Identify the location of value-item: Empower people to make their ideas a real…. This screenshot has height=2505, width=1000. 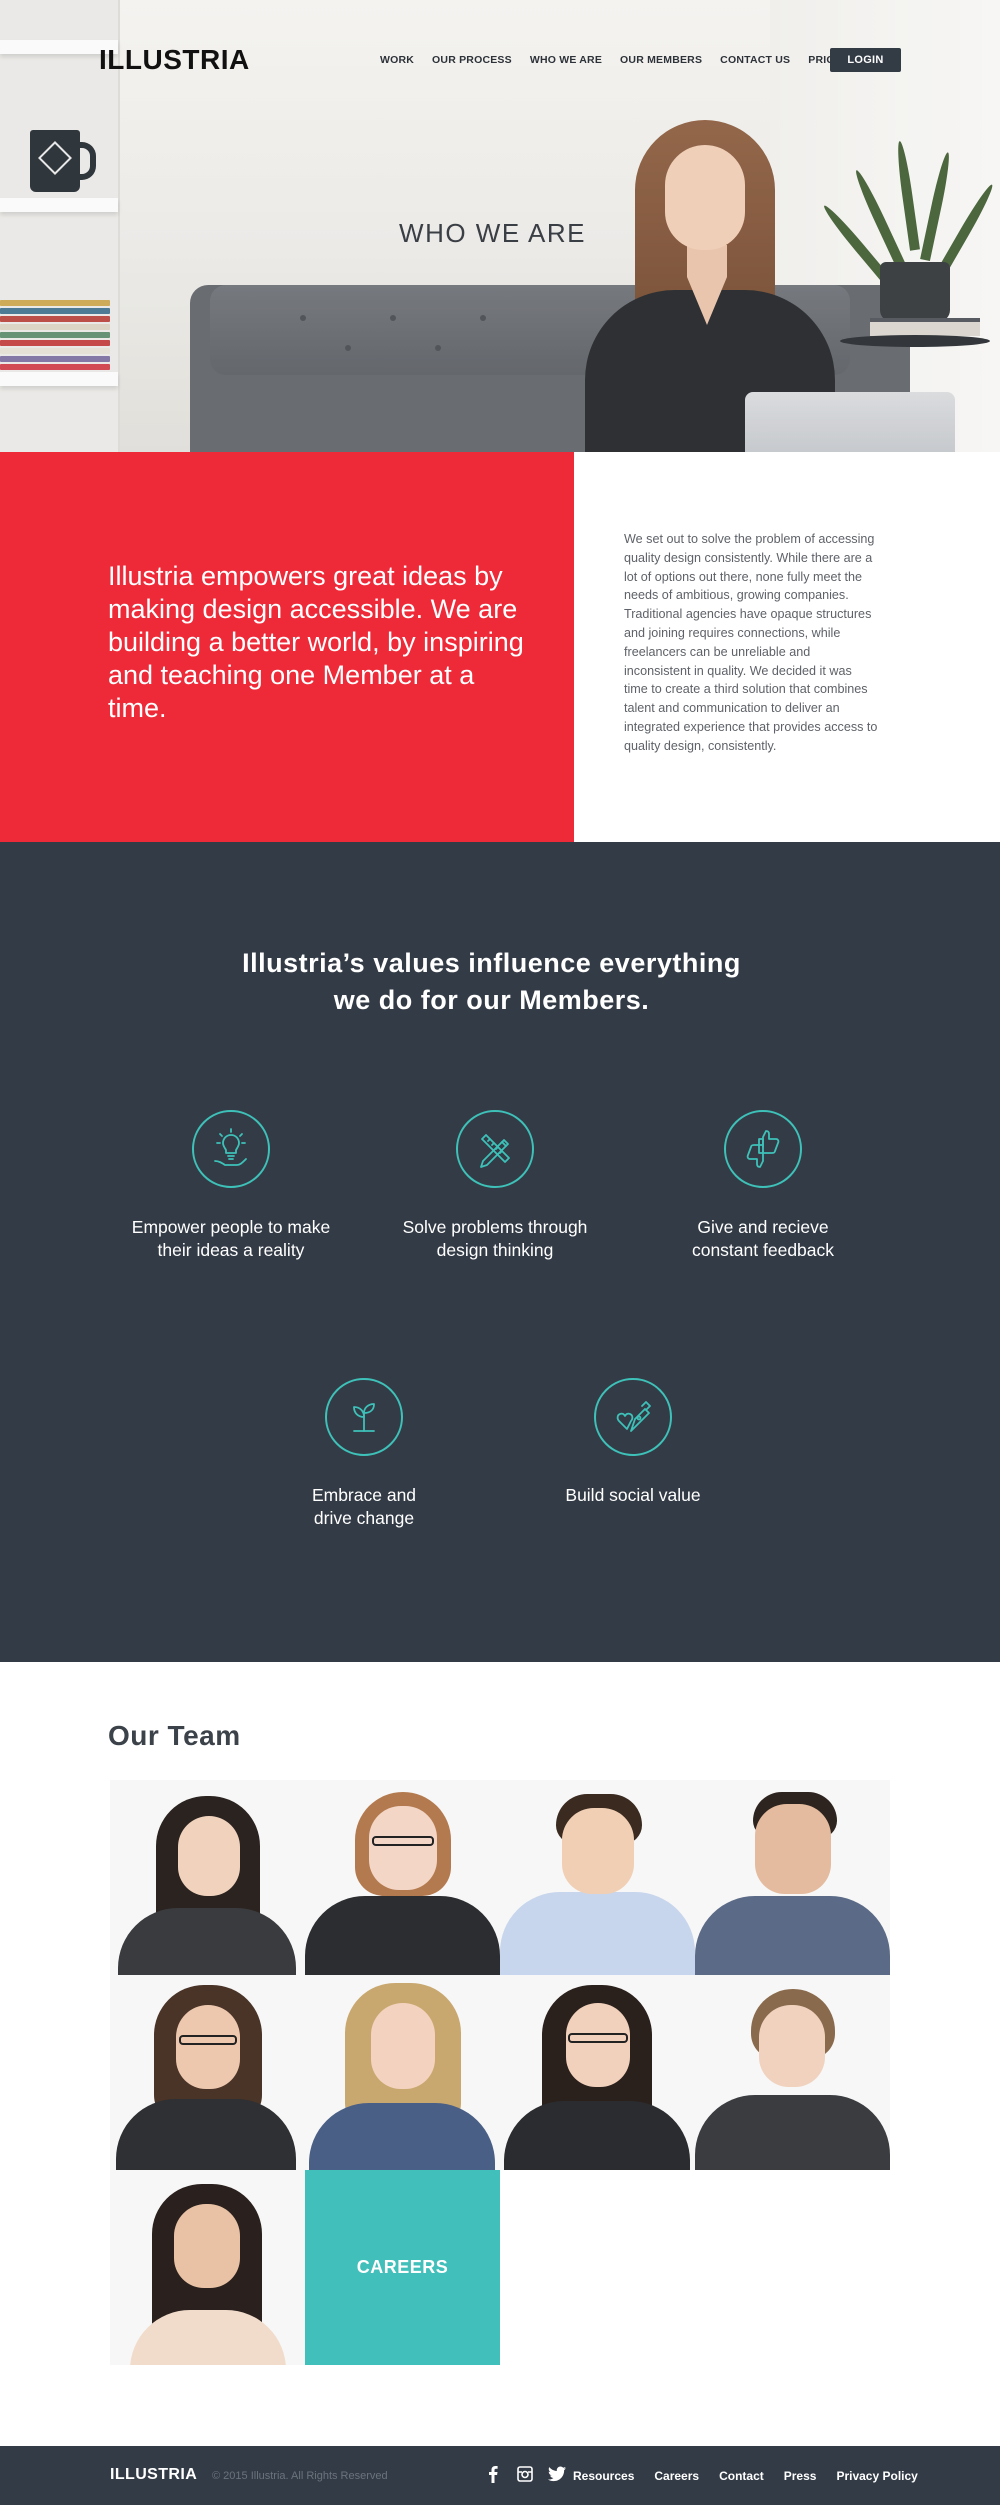
(231, 1186).